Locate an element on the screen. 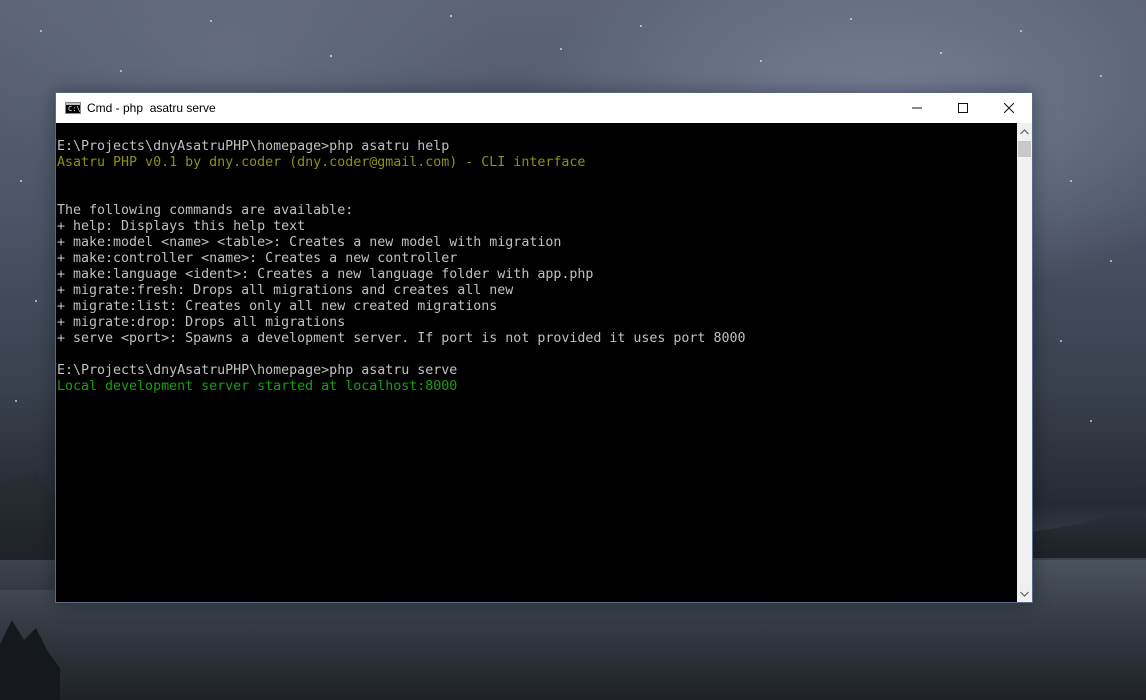 The image size is (1146, 700). scroll-thumb is located at coordinates (1024, 149).